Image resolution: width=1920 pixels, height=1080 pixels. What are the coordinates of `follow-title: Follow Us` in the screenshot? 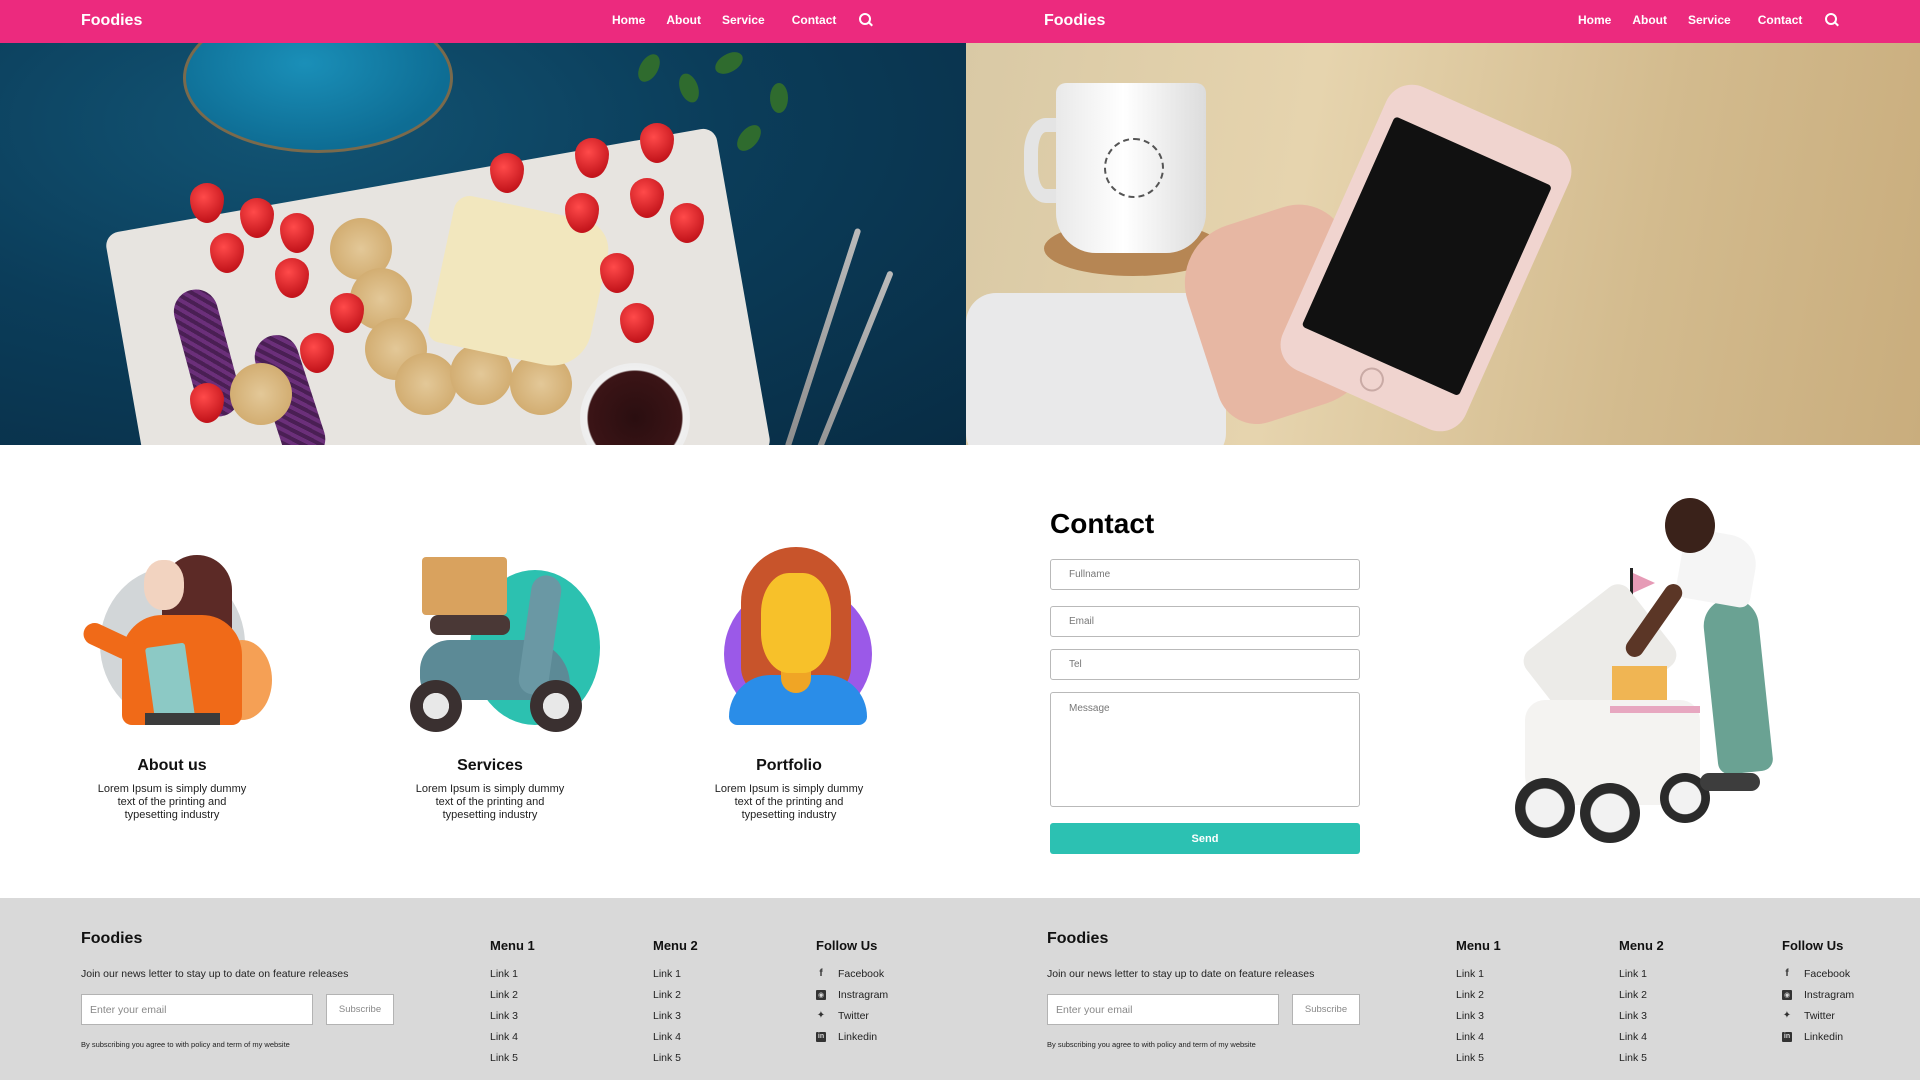 It's located at (1813, 945).